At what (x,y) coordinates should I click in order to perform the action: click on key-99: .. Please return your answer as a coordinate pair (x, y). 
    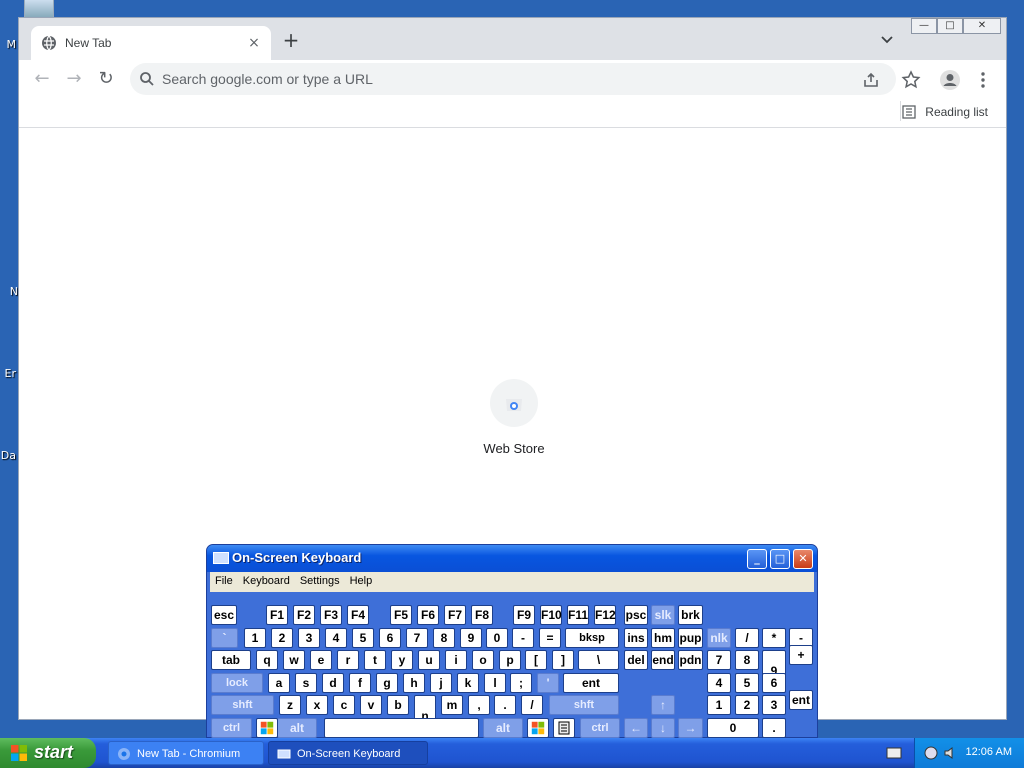
    Looking at the image, I should click on (774, 728).